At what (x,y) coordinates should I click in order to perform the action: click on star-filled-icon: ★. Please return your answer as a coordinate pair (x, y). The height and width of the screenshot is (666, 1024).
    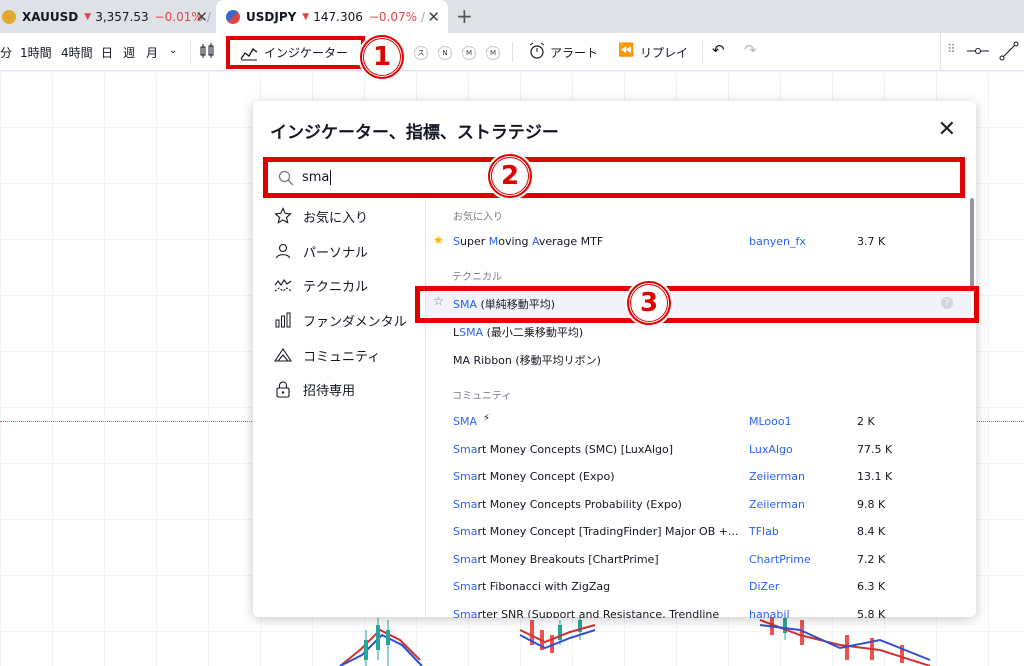
    Looking at the image, I should click on (438, 240).